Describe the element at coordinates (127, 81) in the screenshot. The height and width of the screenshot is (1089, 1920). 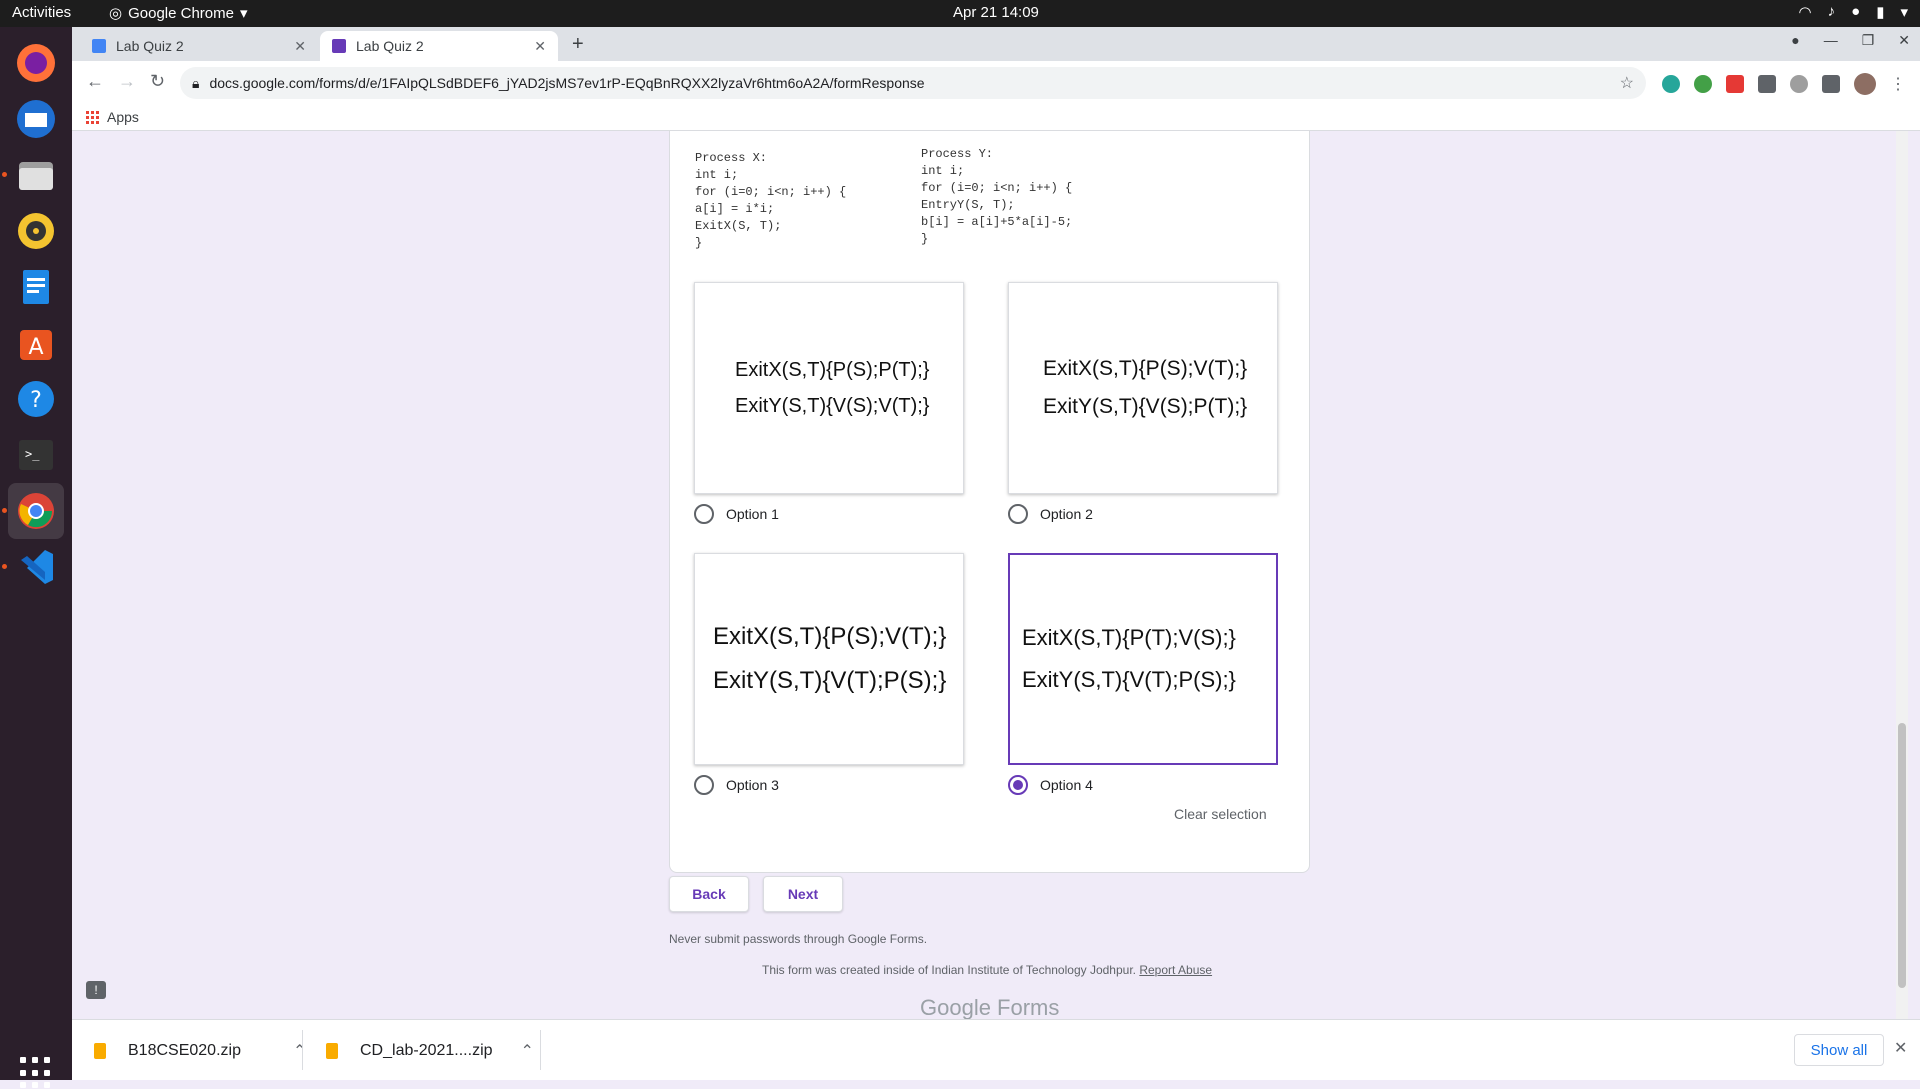
I see `forward-arrow-icon: →` at that location.